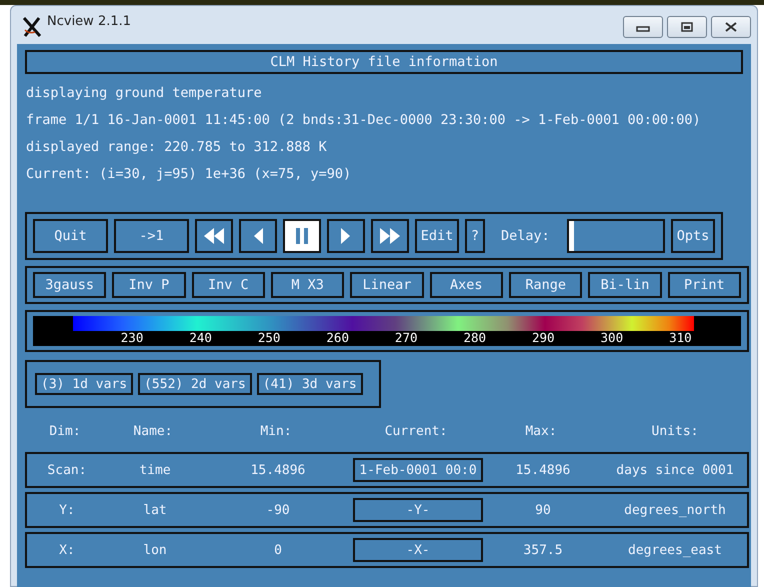  Describe the element at coordinates (132, 337) in the screenshot. I see `tick-label: 230` at that location.